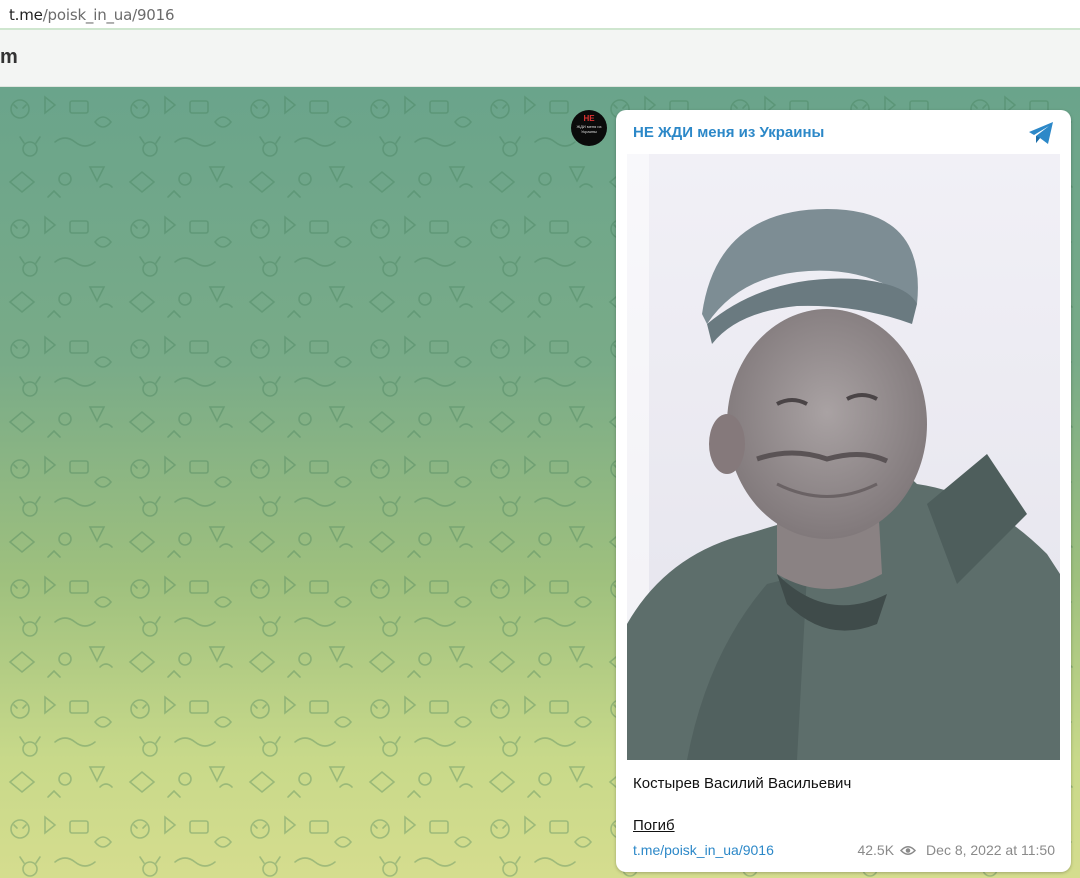 Image resolution: width=1080 pixels, height=878 pixels. What do you see at coordinates (654, 825) in the screenshot?
I see `post-status-text: Погиб` at bounding box center [654, 825].